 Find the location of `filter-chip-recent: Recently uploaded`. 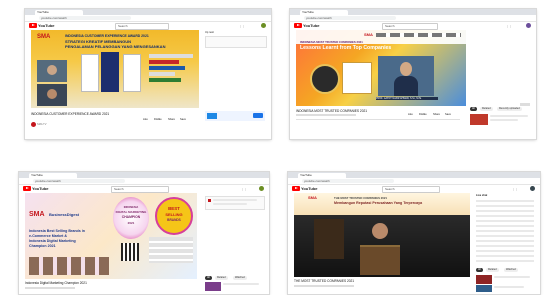

filter-chip-recent: Recently uploaded is located at coordinates (509, 109).